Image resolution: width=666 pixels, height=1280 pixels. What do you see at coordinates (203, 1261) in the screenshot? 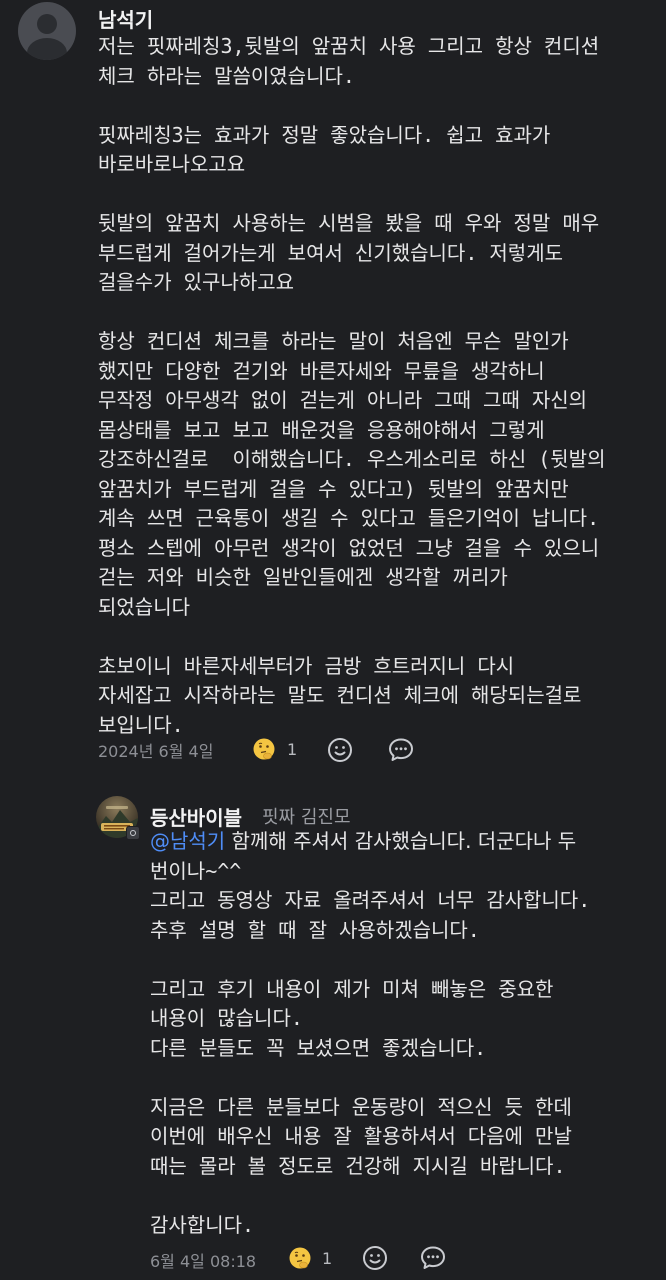
I see `reply-date: 6월 4일 08:18` at bounding box center [203, 1261].